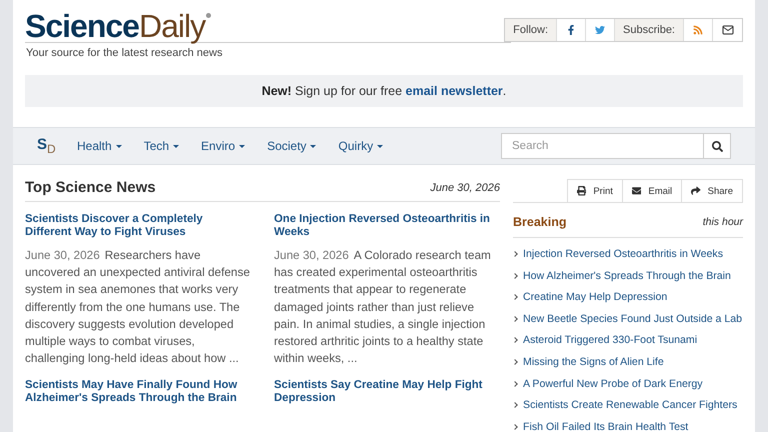  I want to click on bird-icon, so click(600, 30).